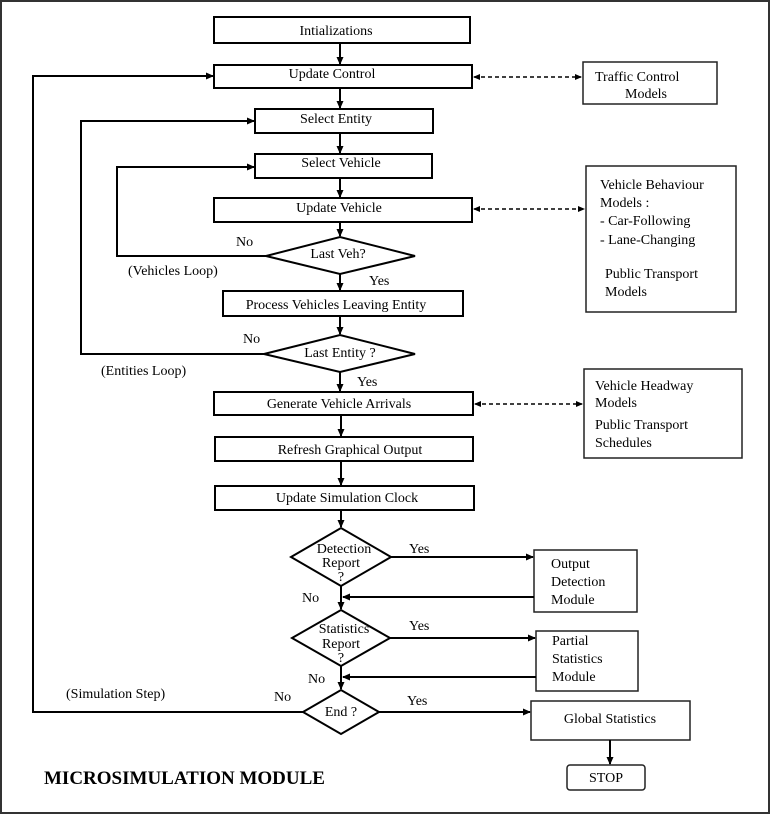  I want to click on traffic-control-models-box: Traffic Control Models, so click(650, 83).